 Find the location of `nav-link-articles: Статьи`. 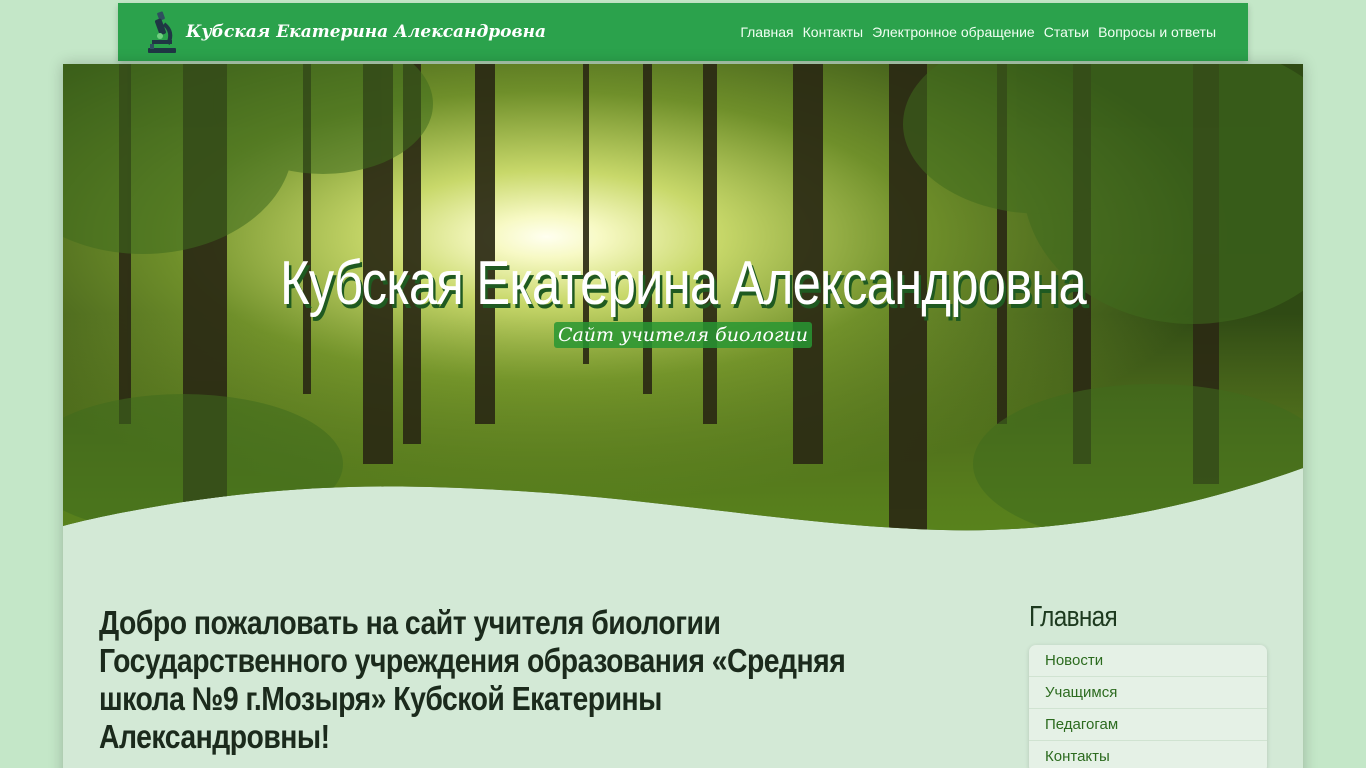

nav-link-articles: Статьи is located at coordinates (1066, 32).